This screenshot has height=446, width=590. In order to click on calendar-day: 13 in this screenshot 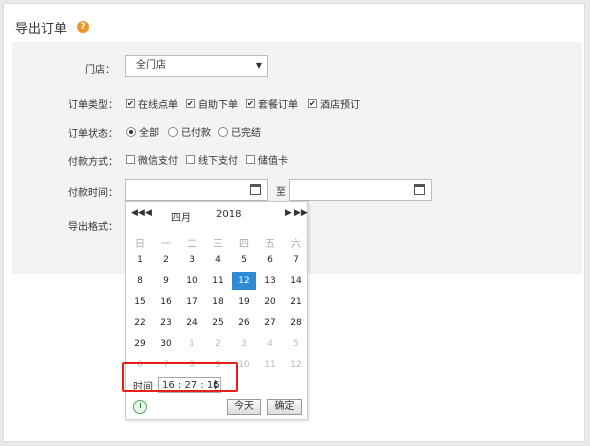, I will do `click(270, 281)`.